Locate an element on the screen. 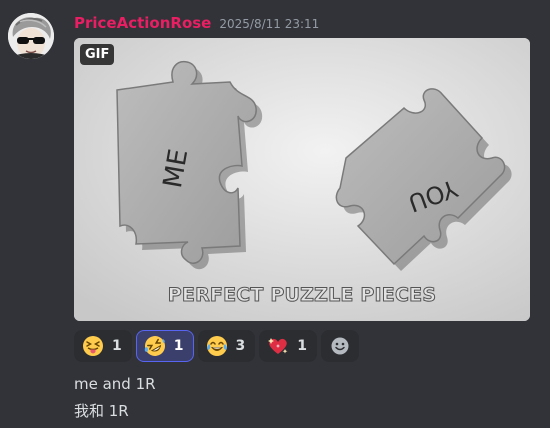  message-text-line: 我和 1R is located at coordinates (101, 411).